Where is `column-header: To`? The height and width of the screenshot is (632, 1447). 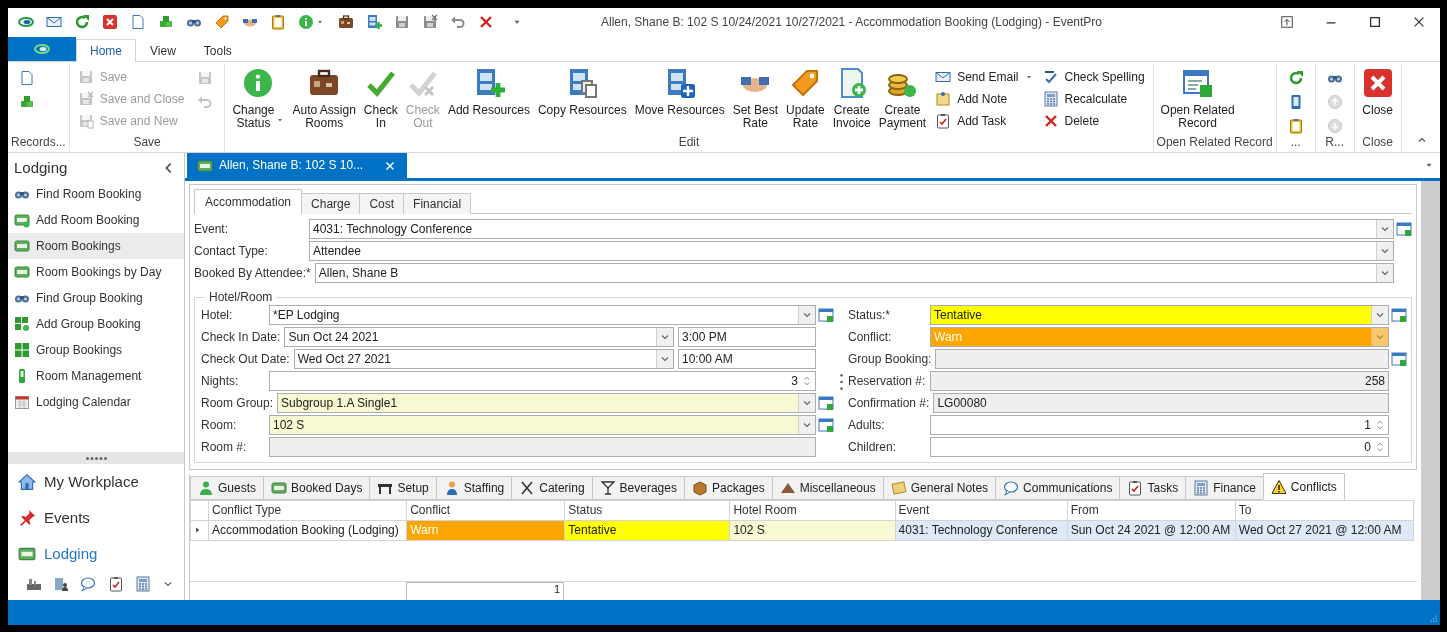 column-header: To is located at coordinates (1324, 510).